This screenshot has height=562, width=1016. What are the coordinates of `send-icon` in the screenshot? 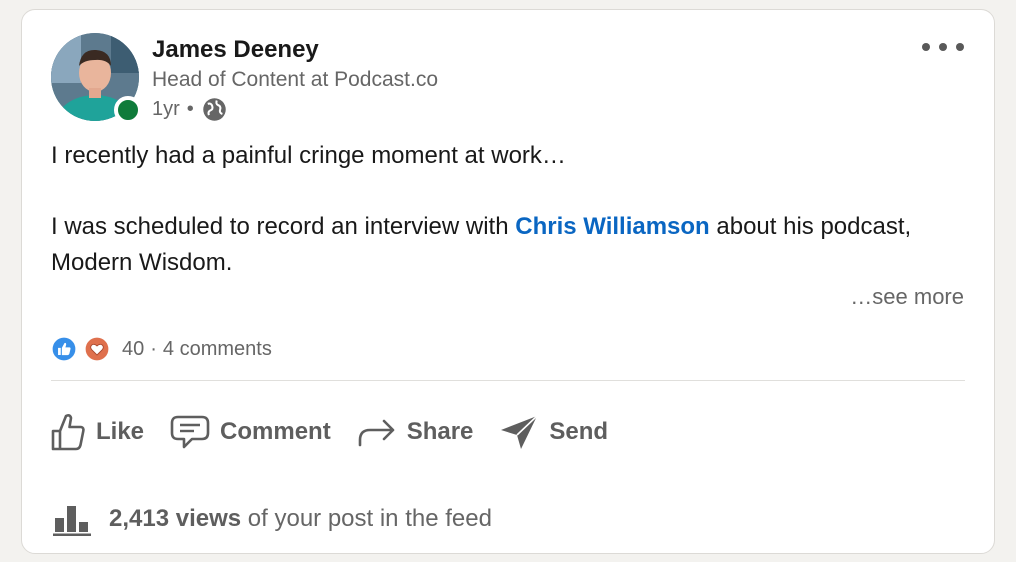 It's located at (519, 432).